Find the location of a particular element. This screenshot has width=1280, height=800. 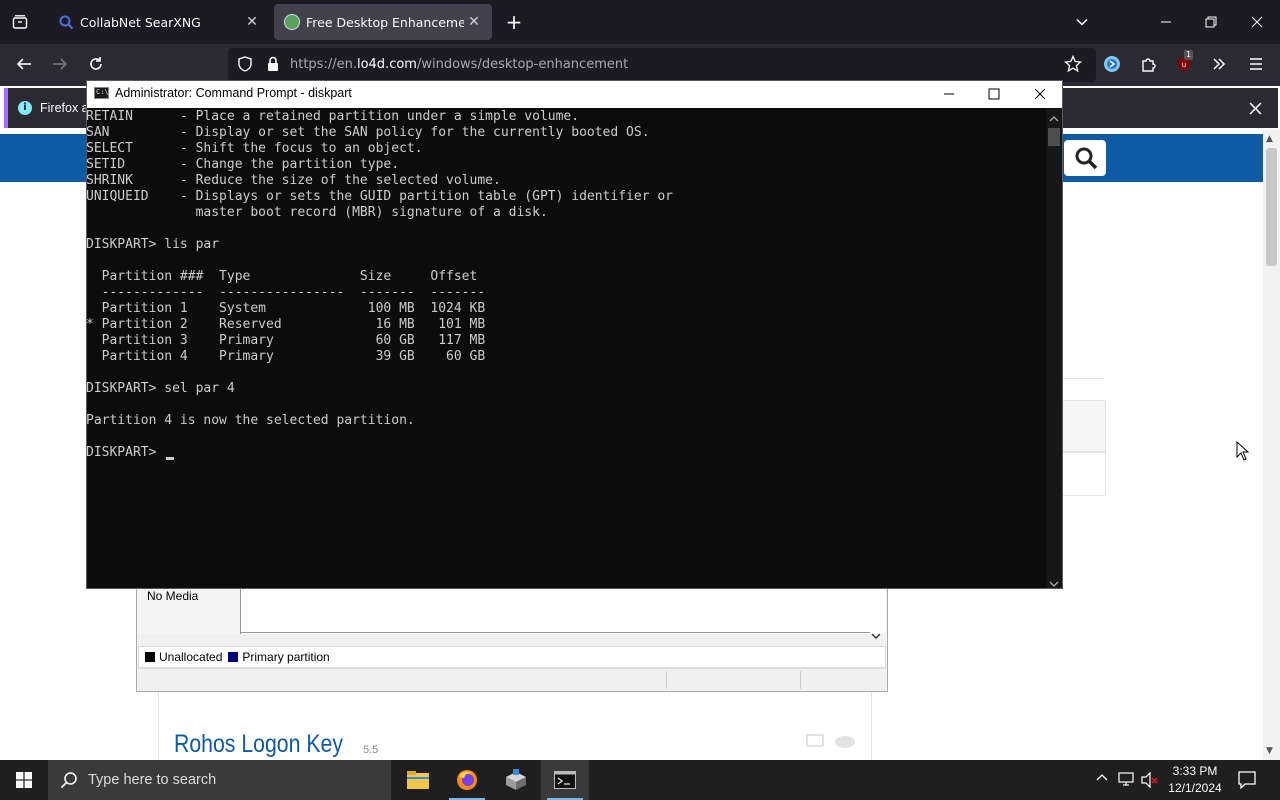

extension-badge: 1 is located at coordinates (1189, 55).